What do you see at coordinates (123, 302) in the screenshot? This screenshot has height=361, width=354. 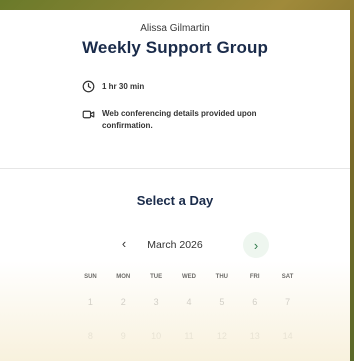 I see `calendar-day-disabled: 2` at bounding box center [123, 302].